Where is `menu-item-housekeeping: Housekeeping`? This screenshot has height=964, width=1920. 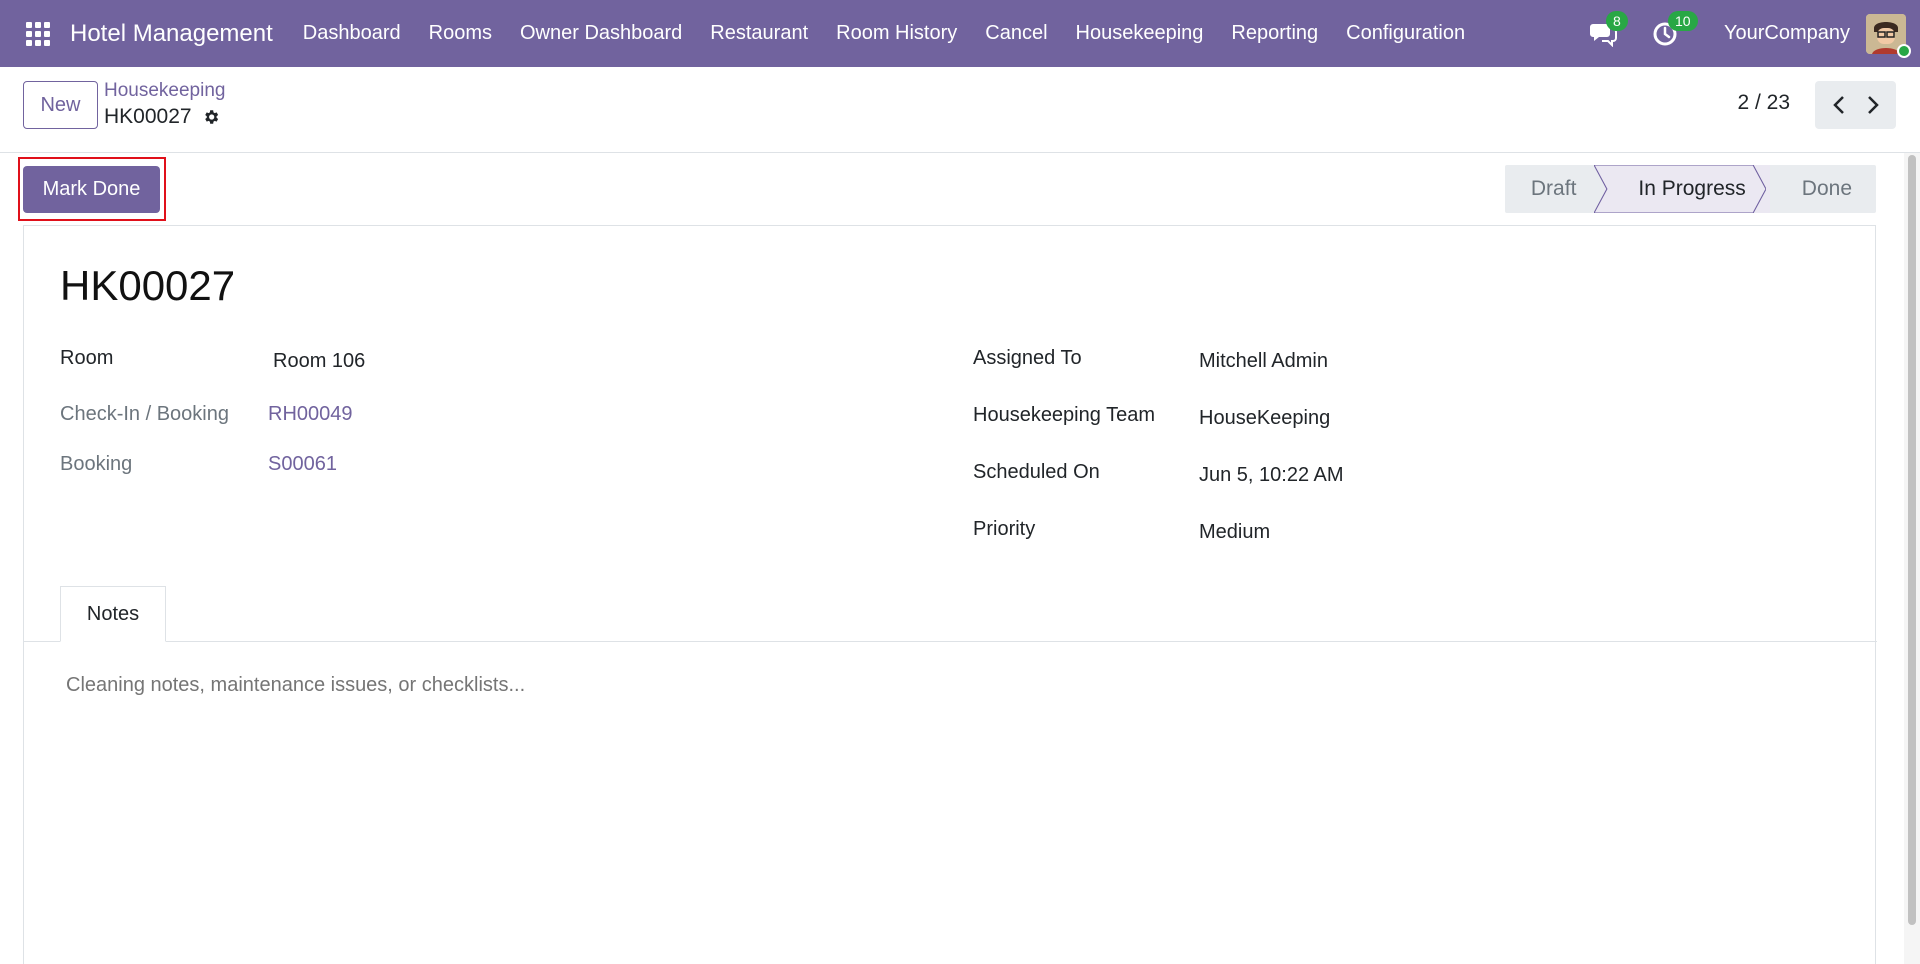 menu-item-housekeeping: Housekeeping is located at coordinates (1140, 33).